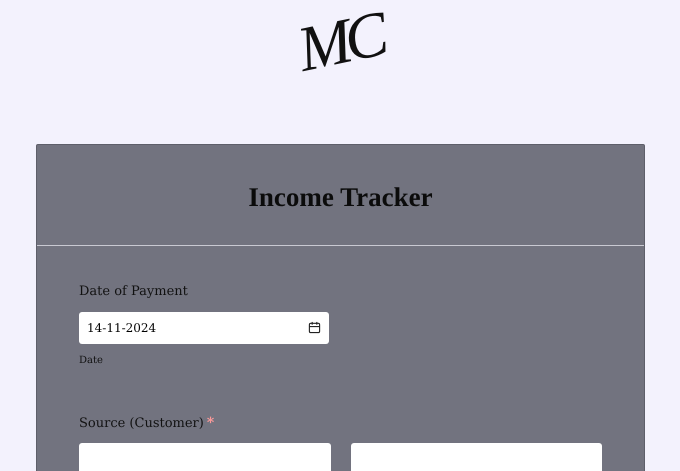 The image size is (680, 471). What do you see at coordinates (204, 328) in the screenshot?
I see `date-field: 14-11-2024` at bounding box center [204, 328].